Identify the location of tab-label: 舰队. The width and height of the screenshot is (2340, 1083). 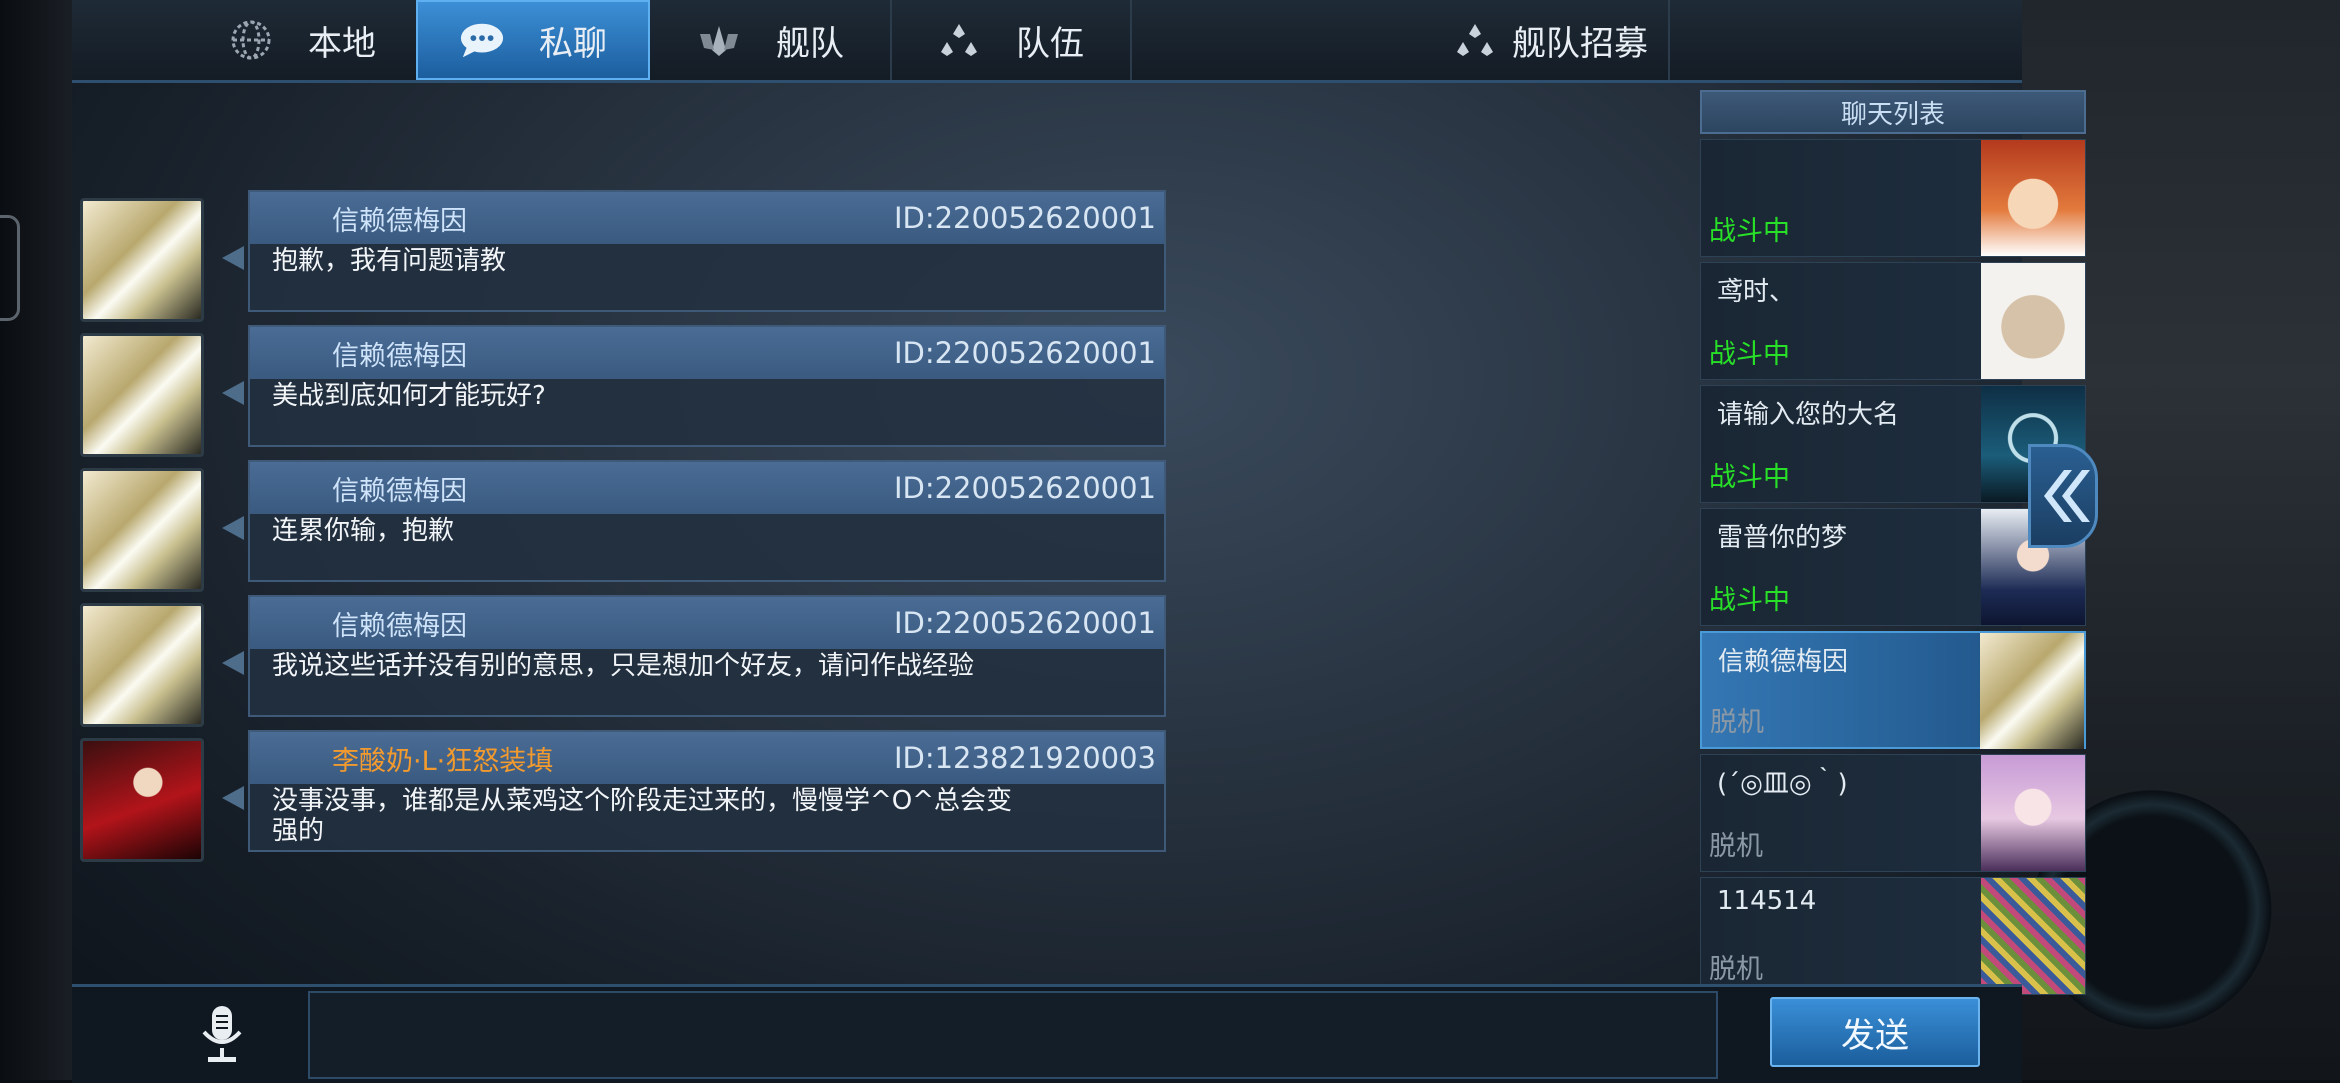
(810, 43).